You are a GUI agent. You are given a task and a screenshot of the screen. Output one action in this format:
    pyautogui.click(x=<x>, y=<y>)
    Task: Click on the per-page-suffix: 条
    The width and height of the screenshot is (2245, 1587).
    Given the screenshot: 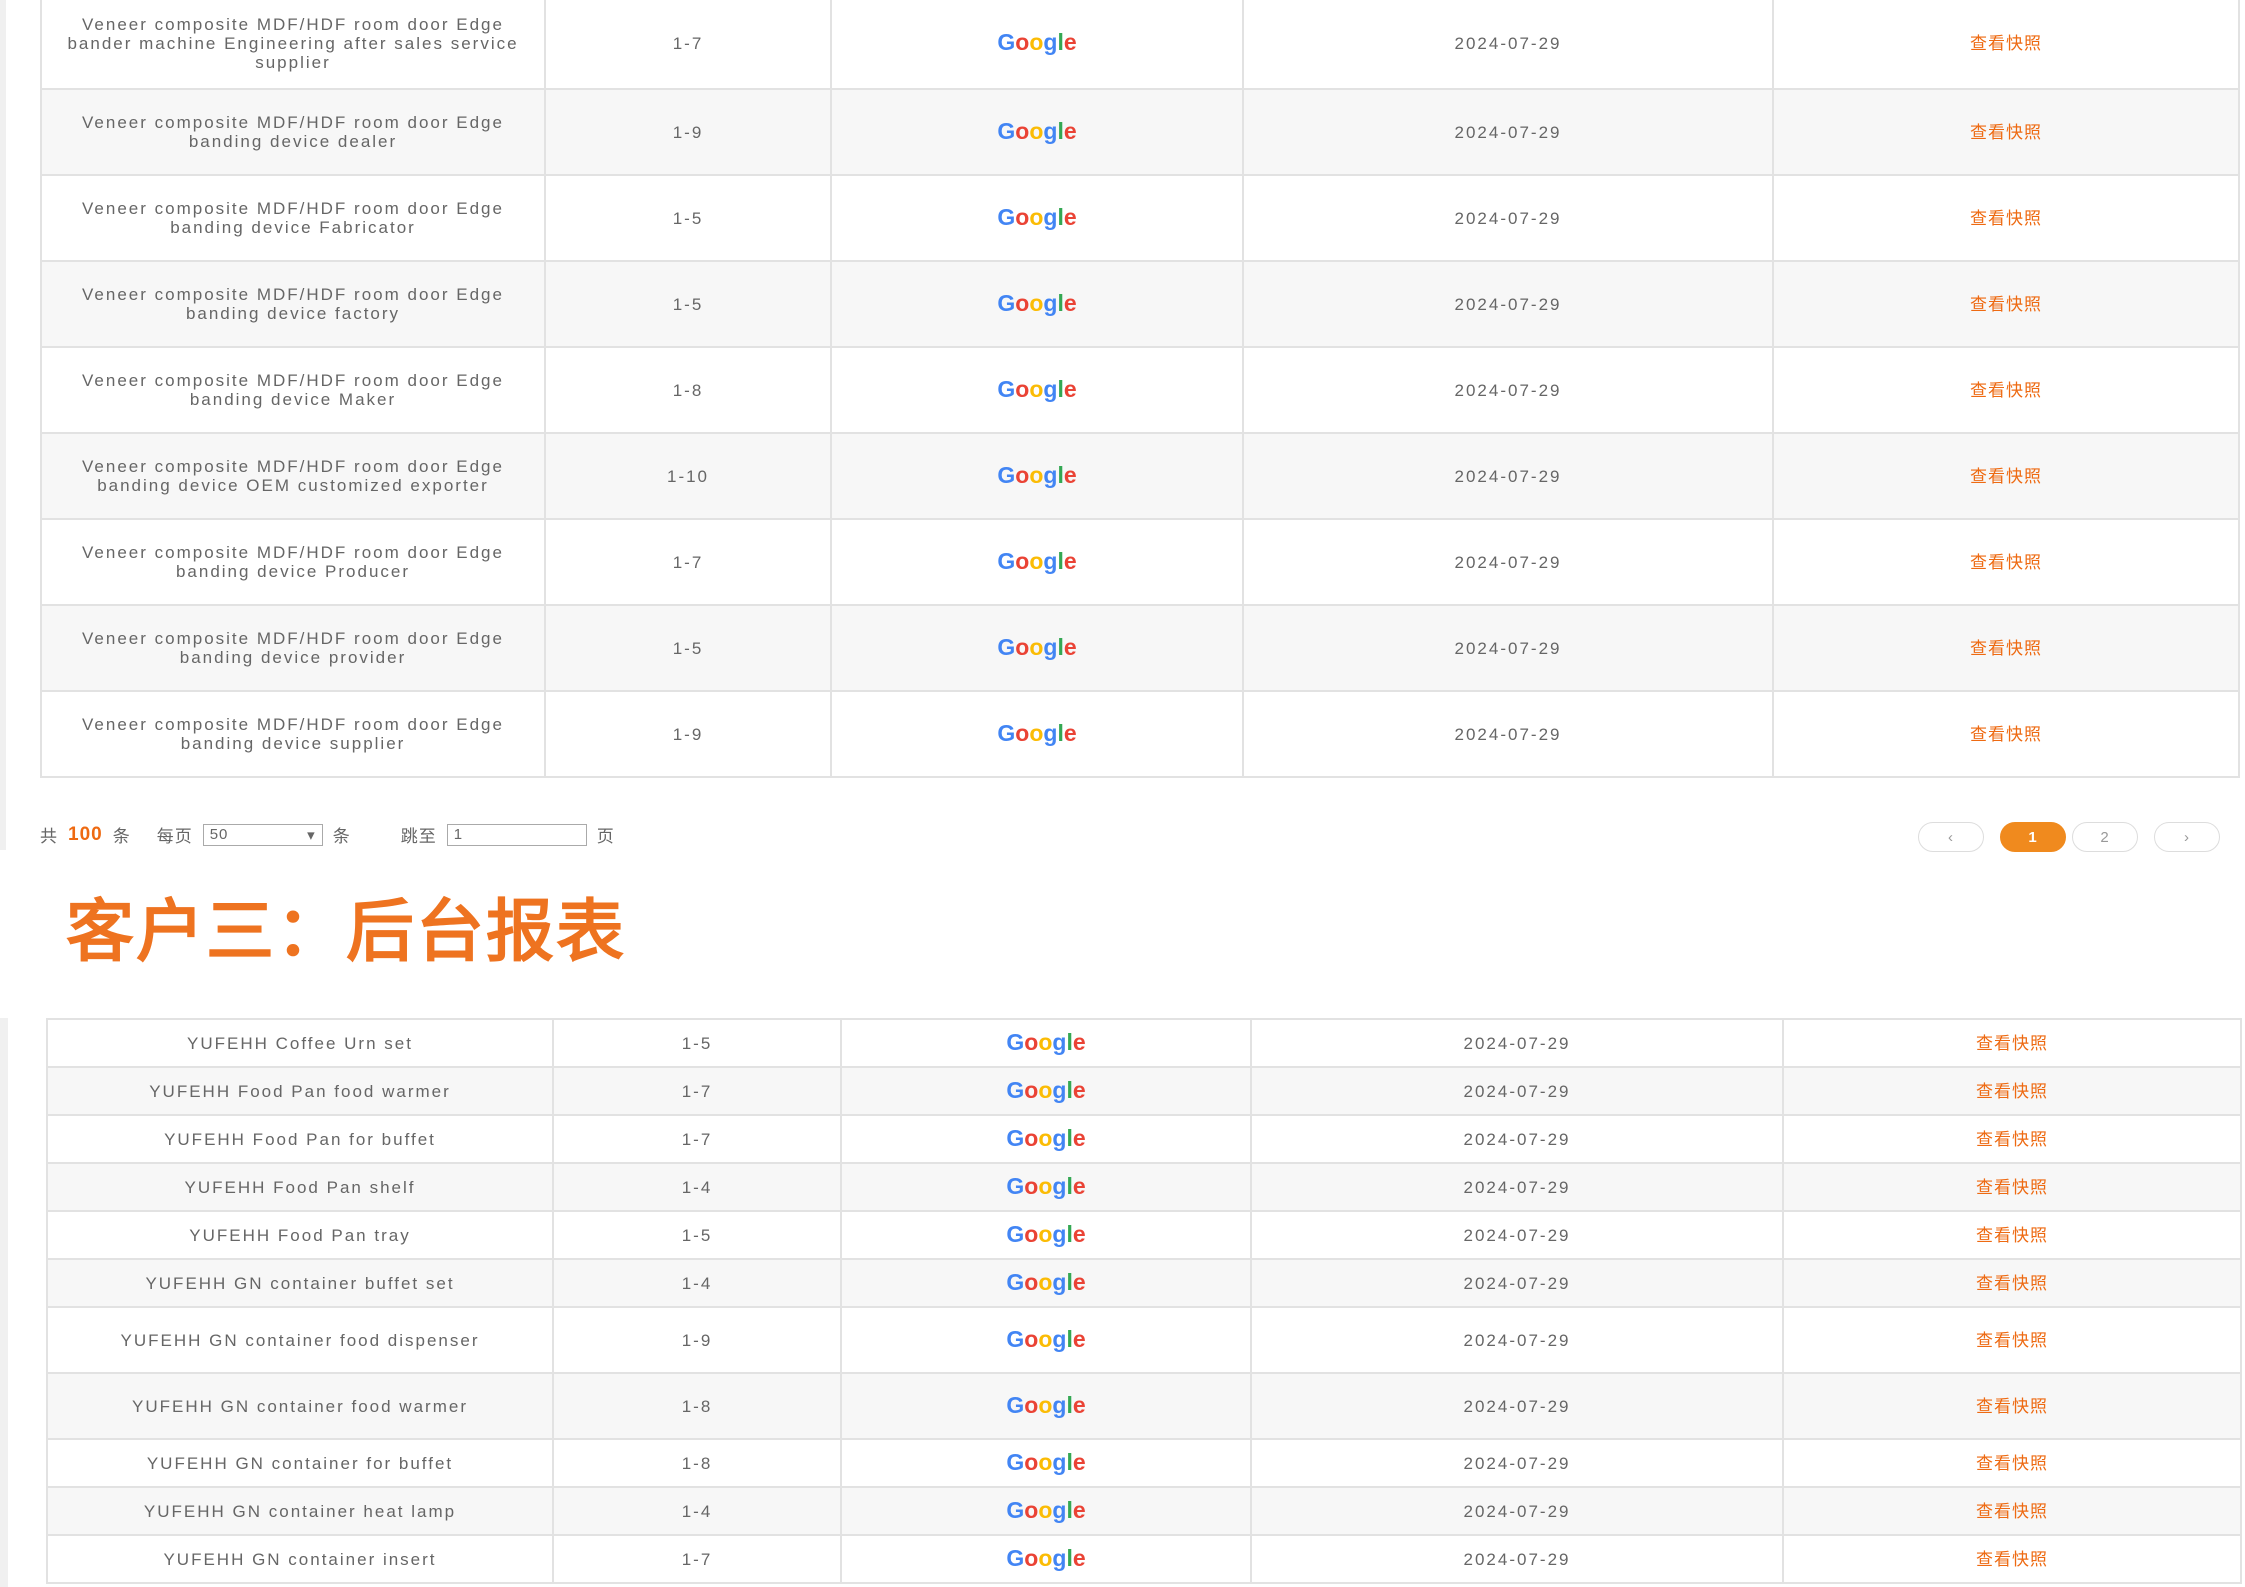 What is the action you would take?
    pyautogui.click(x=341, y=836)
    